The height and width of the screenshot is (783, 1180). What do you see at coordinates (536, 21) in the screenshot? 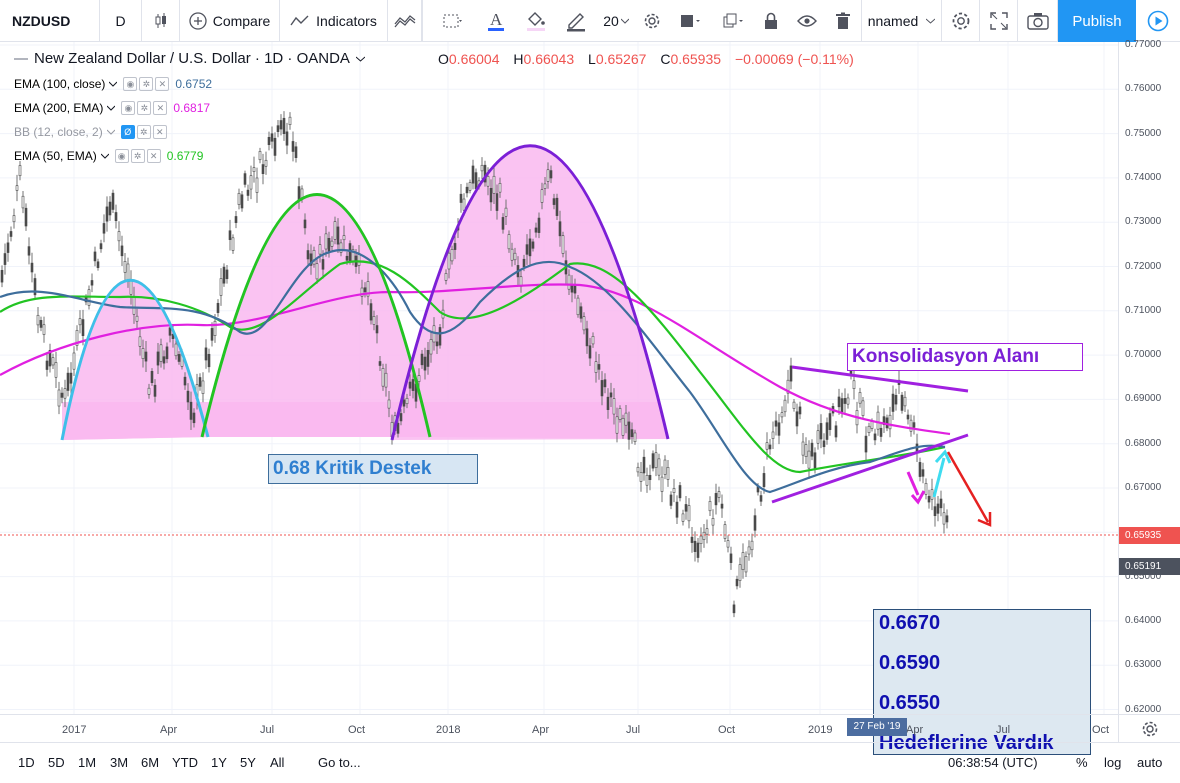
I see `fill-color-button` at bounding box center [536, 21].